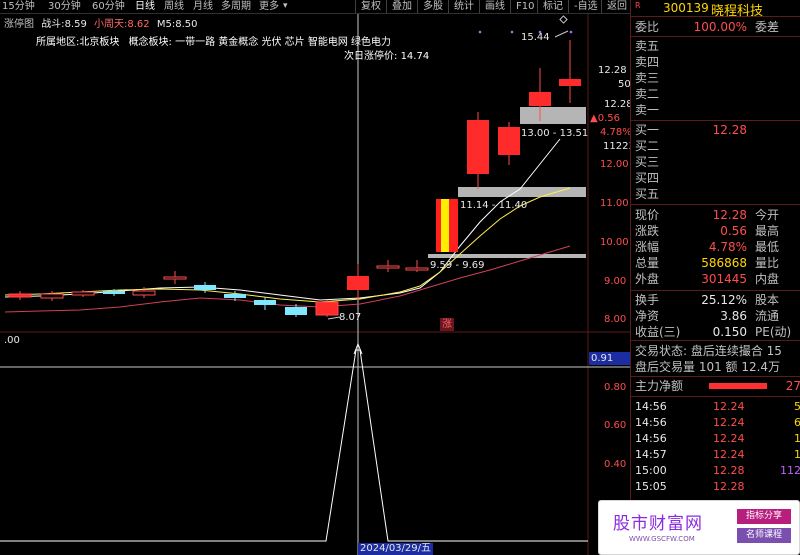 The width and height of the screenshot is (800, 555). I want to click on buy-level-2: 买二, so click(715, 146).